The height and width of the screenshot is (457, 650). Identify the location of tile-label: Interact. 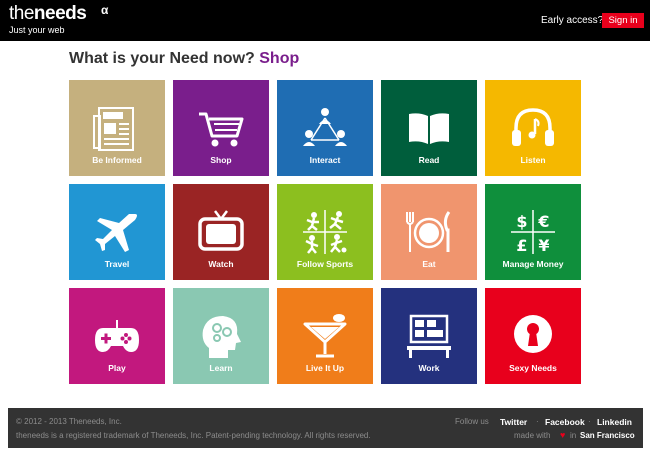
(325, 160).